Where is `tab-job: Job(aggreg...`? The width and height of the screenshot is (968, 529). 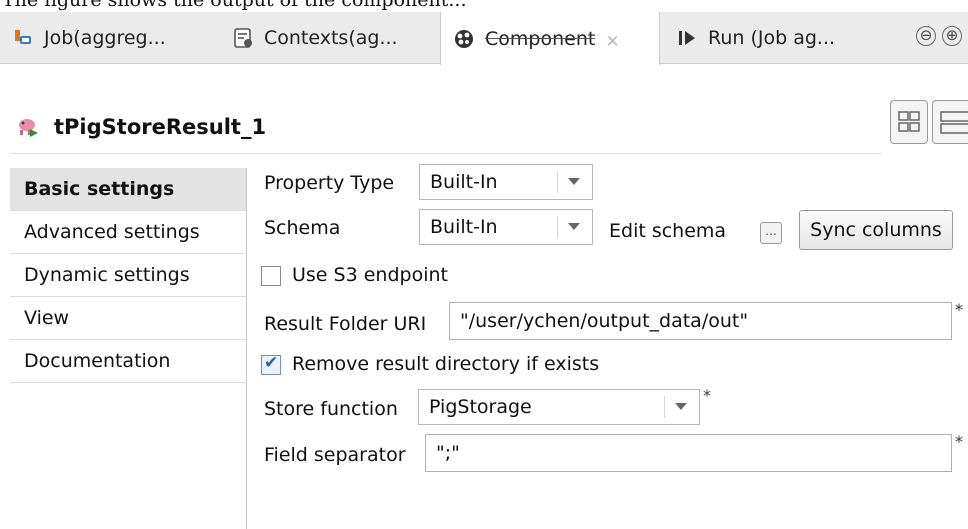 tab-job: Job(aggreg... is located at coordinates (110, 38).